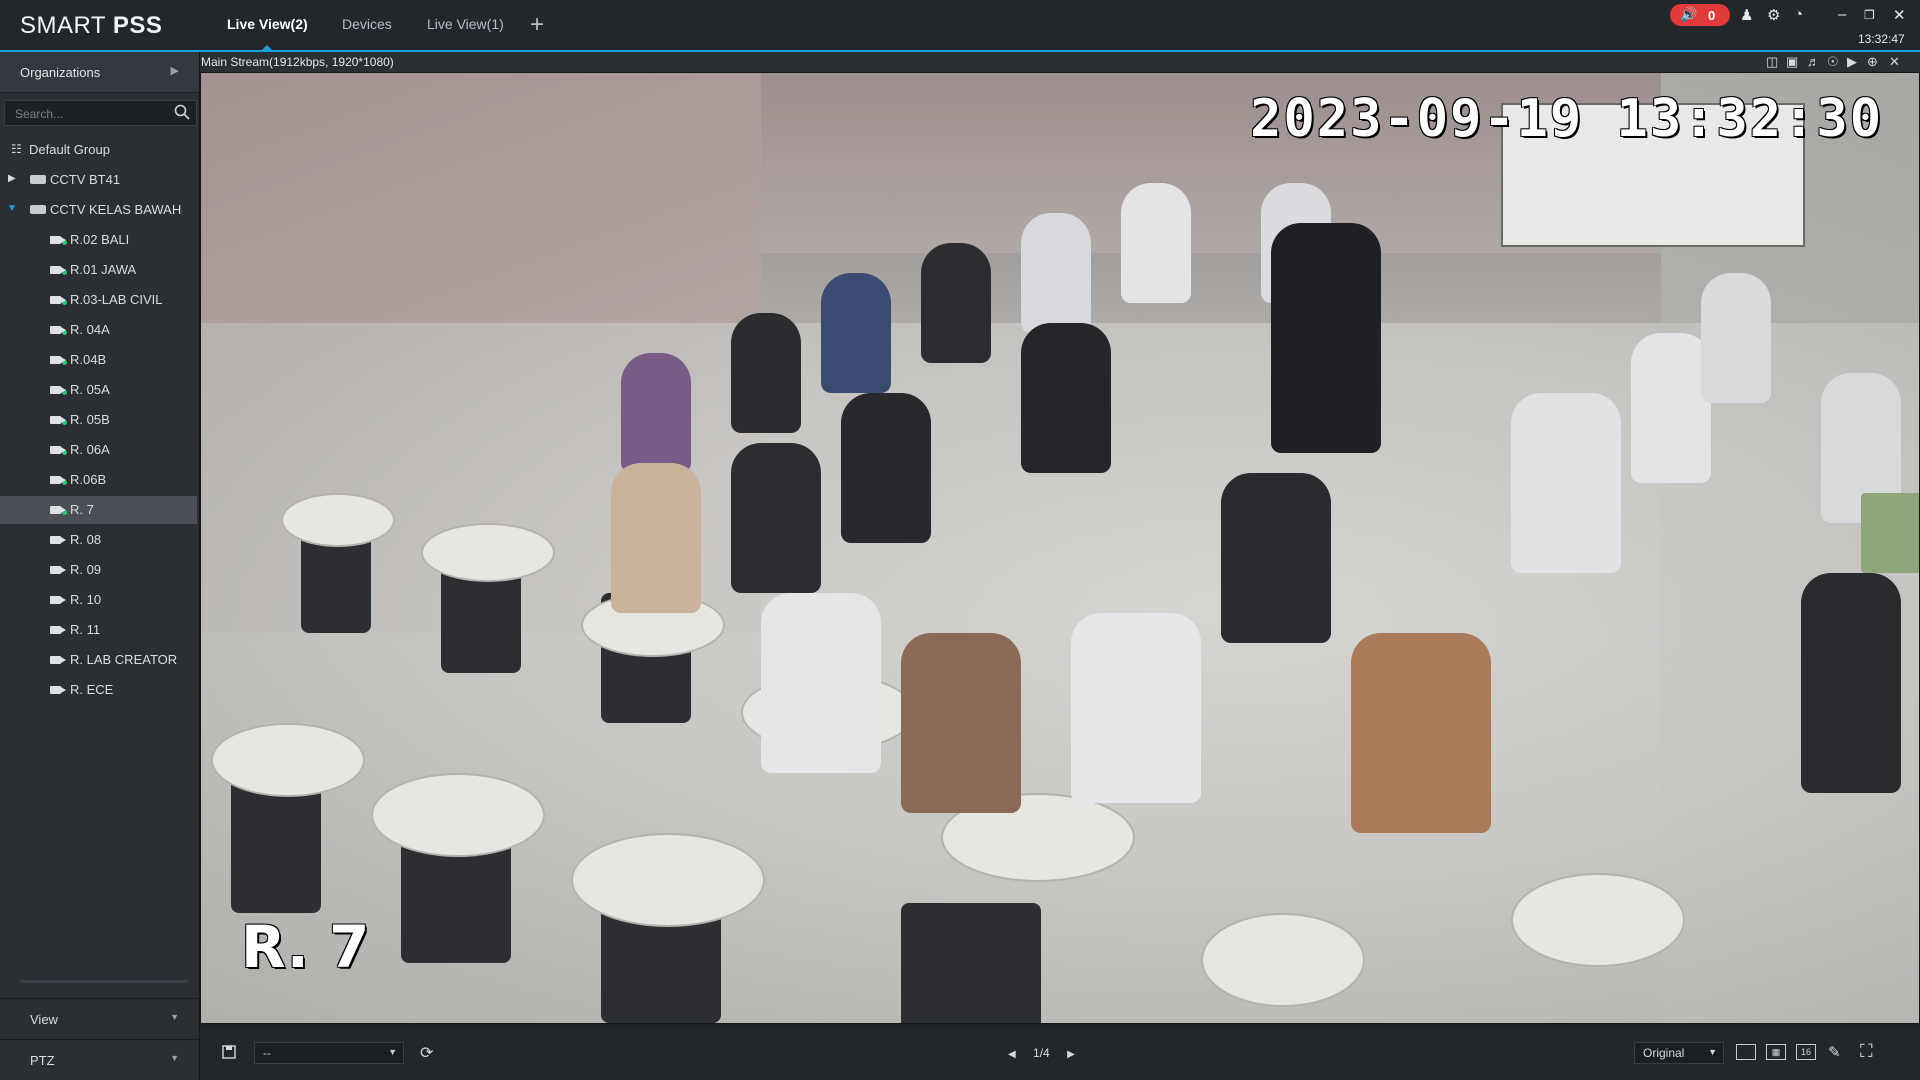 Image resolution: width=1920 pixels, height=1080 pixels. I want to click on bottom-toolbar: -- ▼ ⟳ ◀ 1/4 ▶ Original ▼ ▦ 16 ✎ ⛶, so click(1060, 1054).